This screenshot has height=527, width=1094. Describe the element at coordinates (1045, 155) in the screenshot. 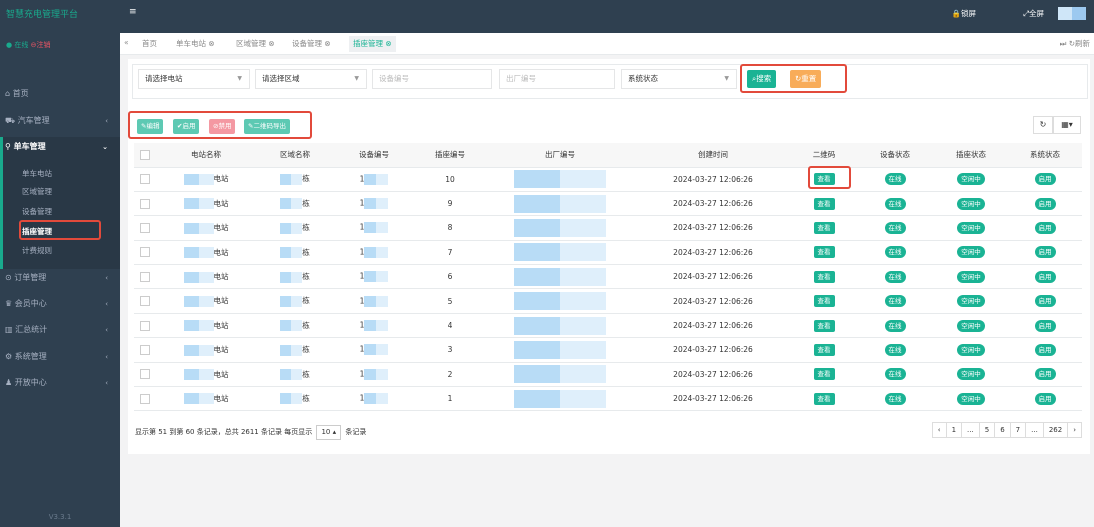

I see `col-system-status: 系统状态` at that location.